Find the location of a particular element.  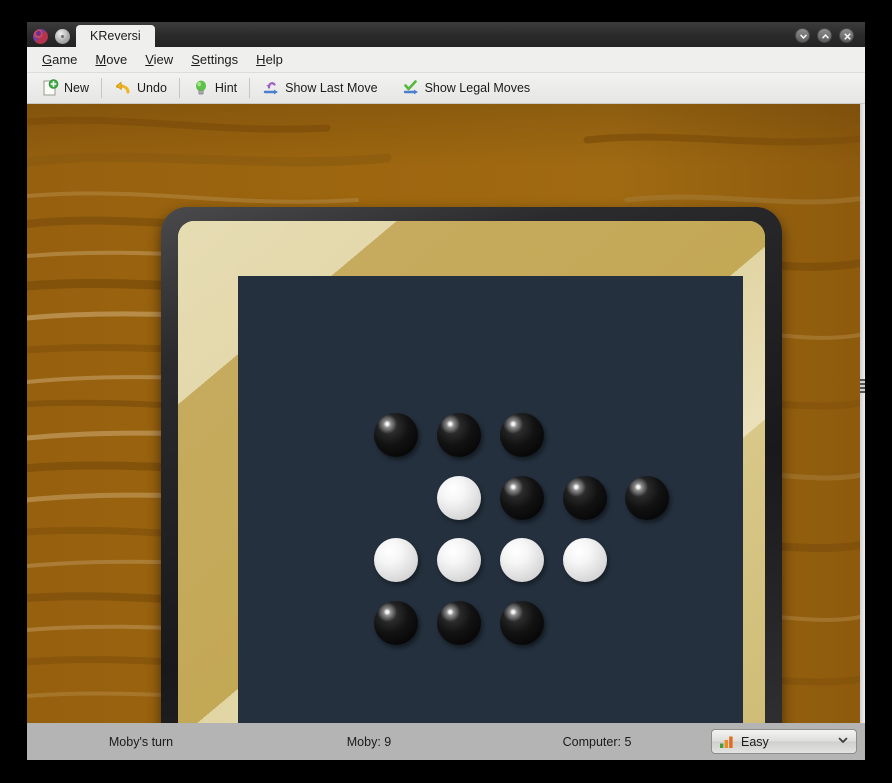

menu-item-view: View is located at coordinates (159, 59).